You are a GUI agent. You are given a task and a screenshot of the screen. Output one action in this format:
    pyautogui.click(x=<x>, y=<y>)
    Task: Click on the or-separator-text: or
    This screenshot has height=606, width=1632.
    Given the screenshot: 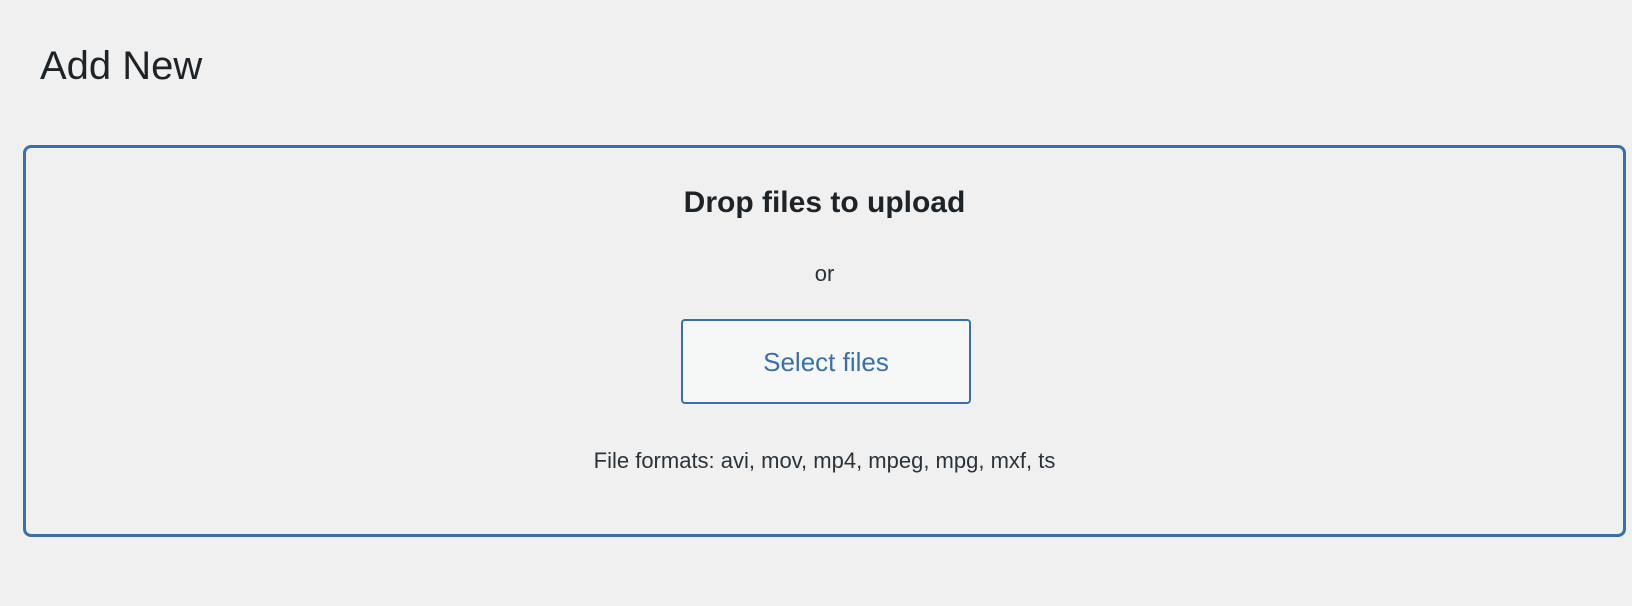 What is the action you would take?
    pyautogui.click(x=824, y=273)
    